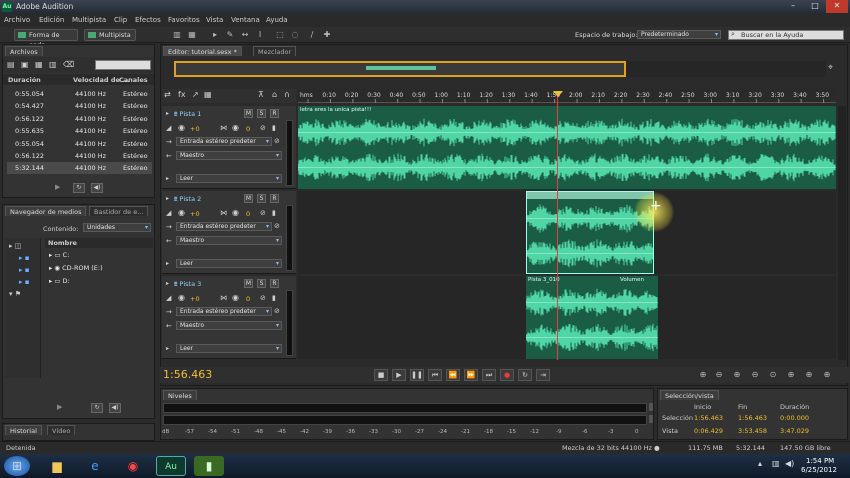 The height and width of the screenshot is (478, 850). I want to click on view-end: 3:53.458, so click(752, 431).